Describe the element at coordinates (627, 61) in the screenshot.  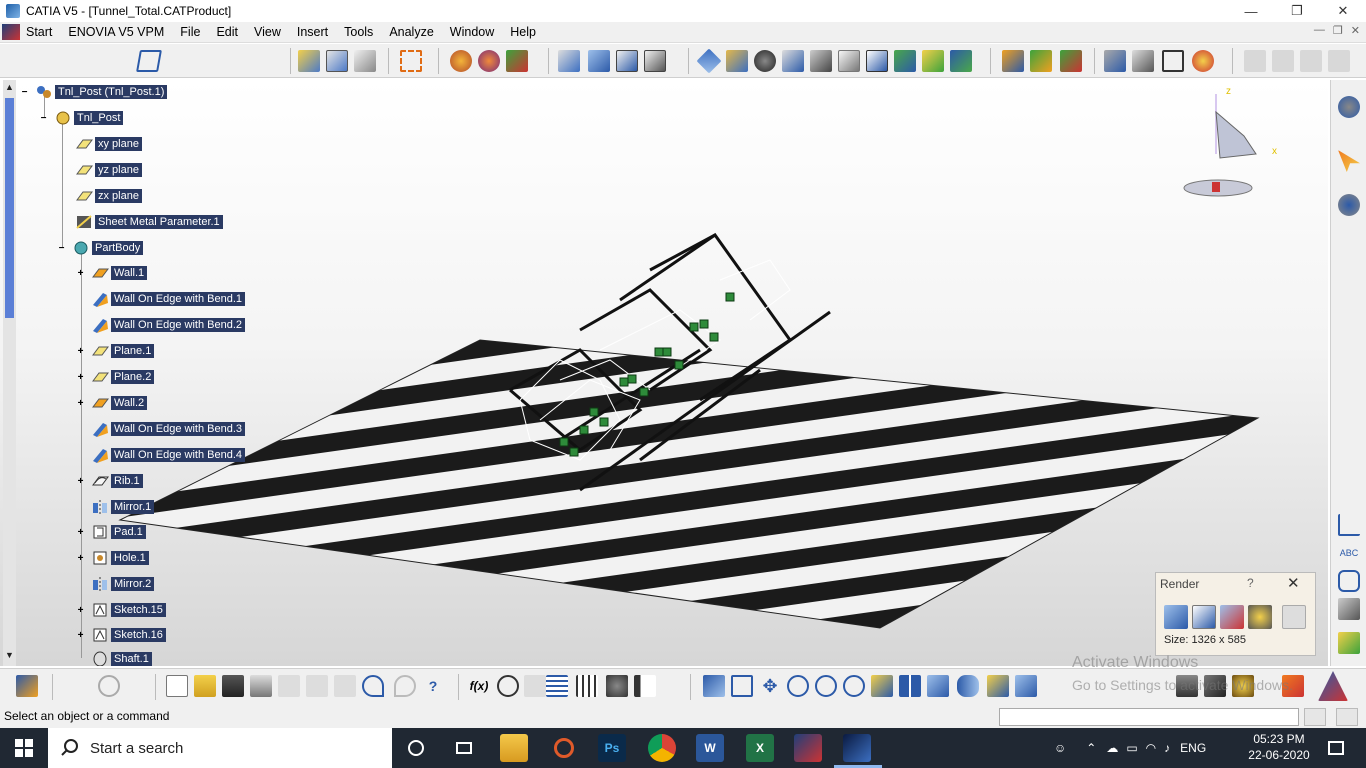
I see `flange-icon` at that location.